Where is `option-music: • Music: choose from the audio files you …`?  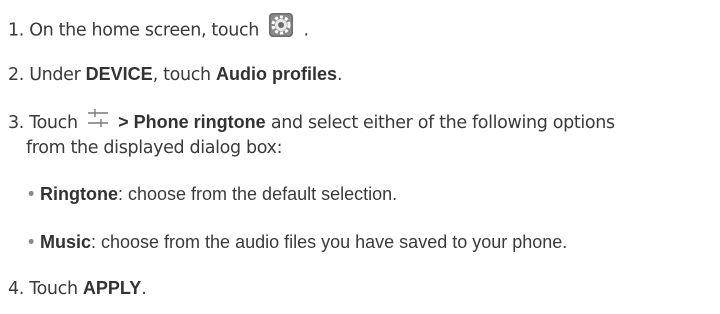 option-music: • Music: choose from the audio files you … is located at coordinates (296, 242).